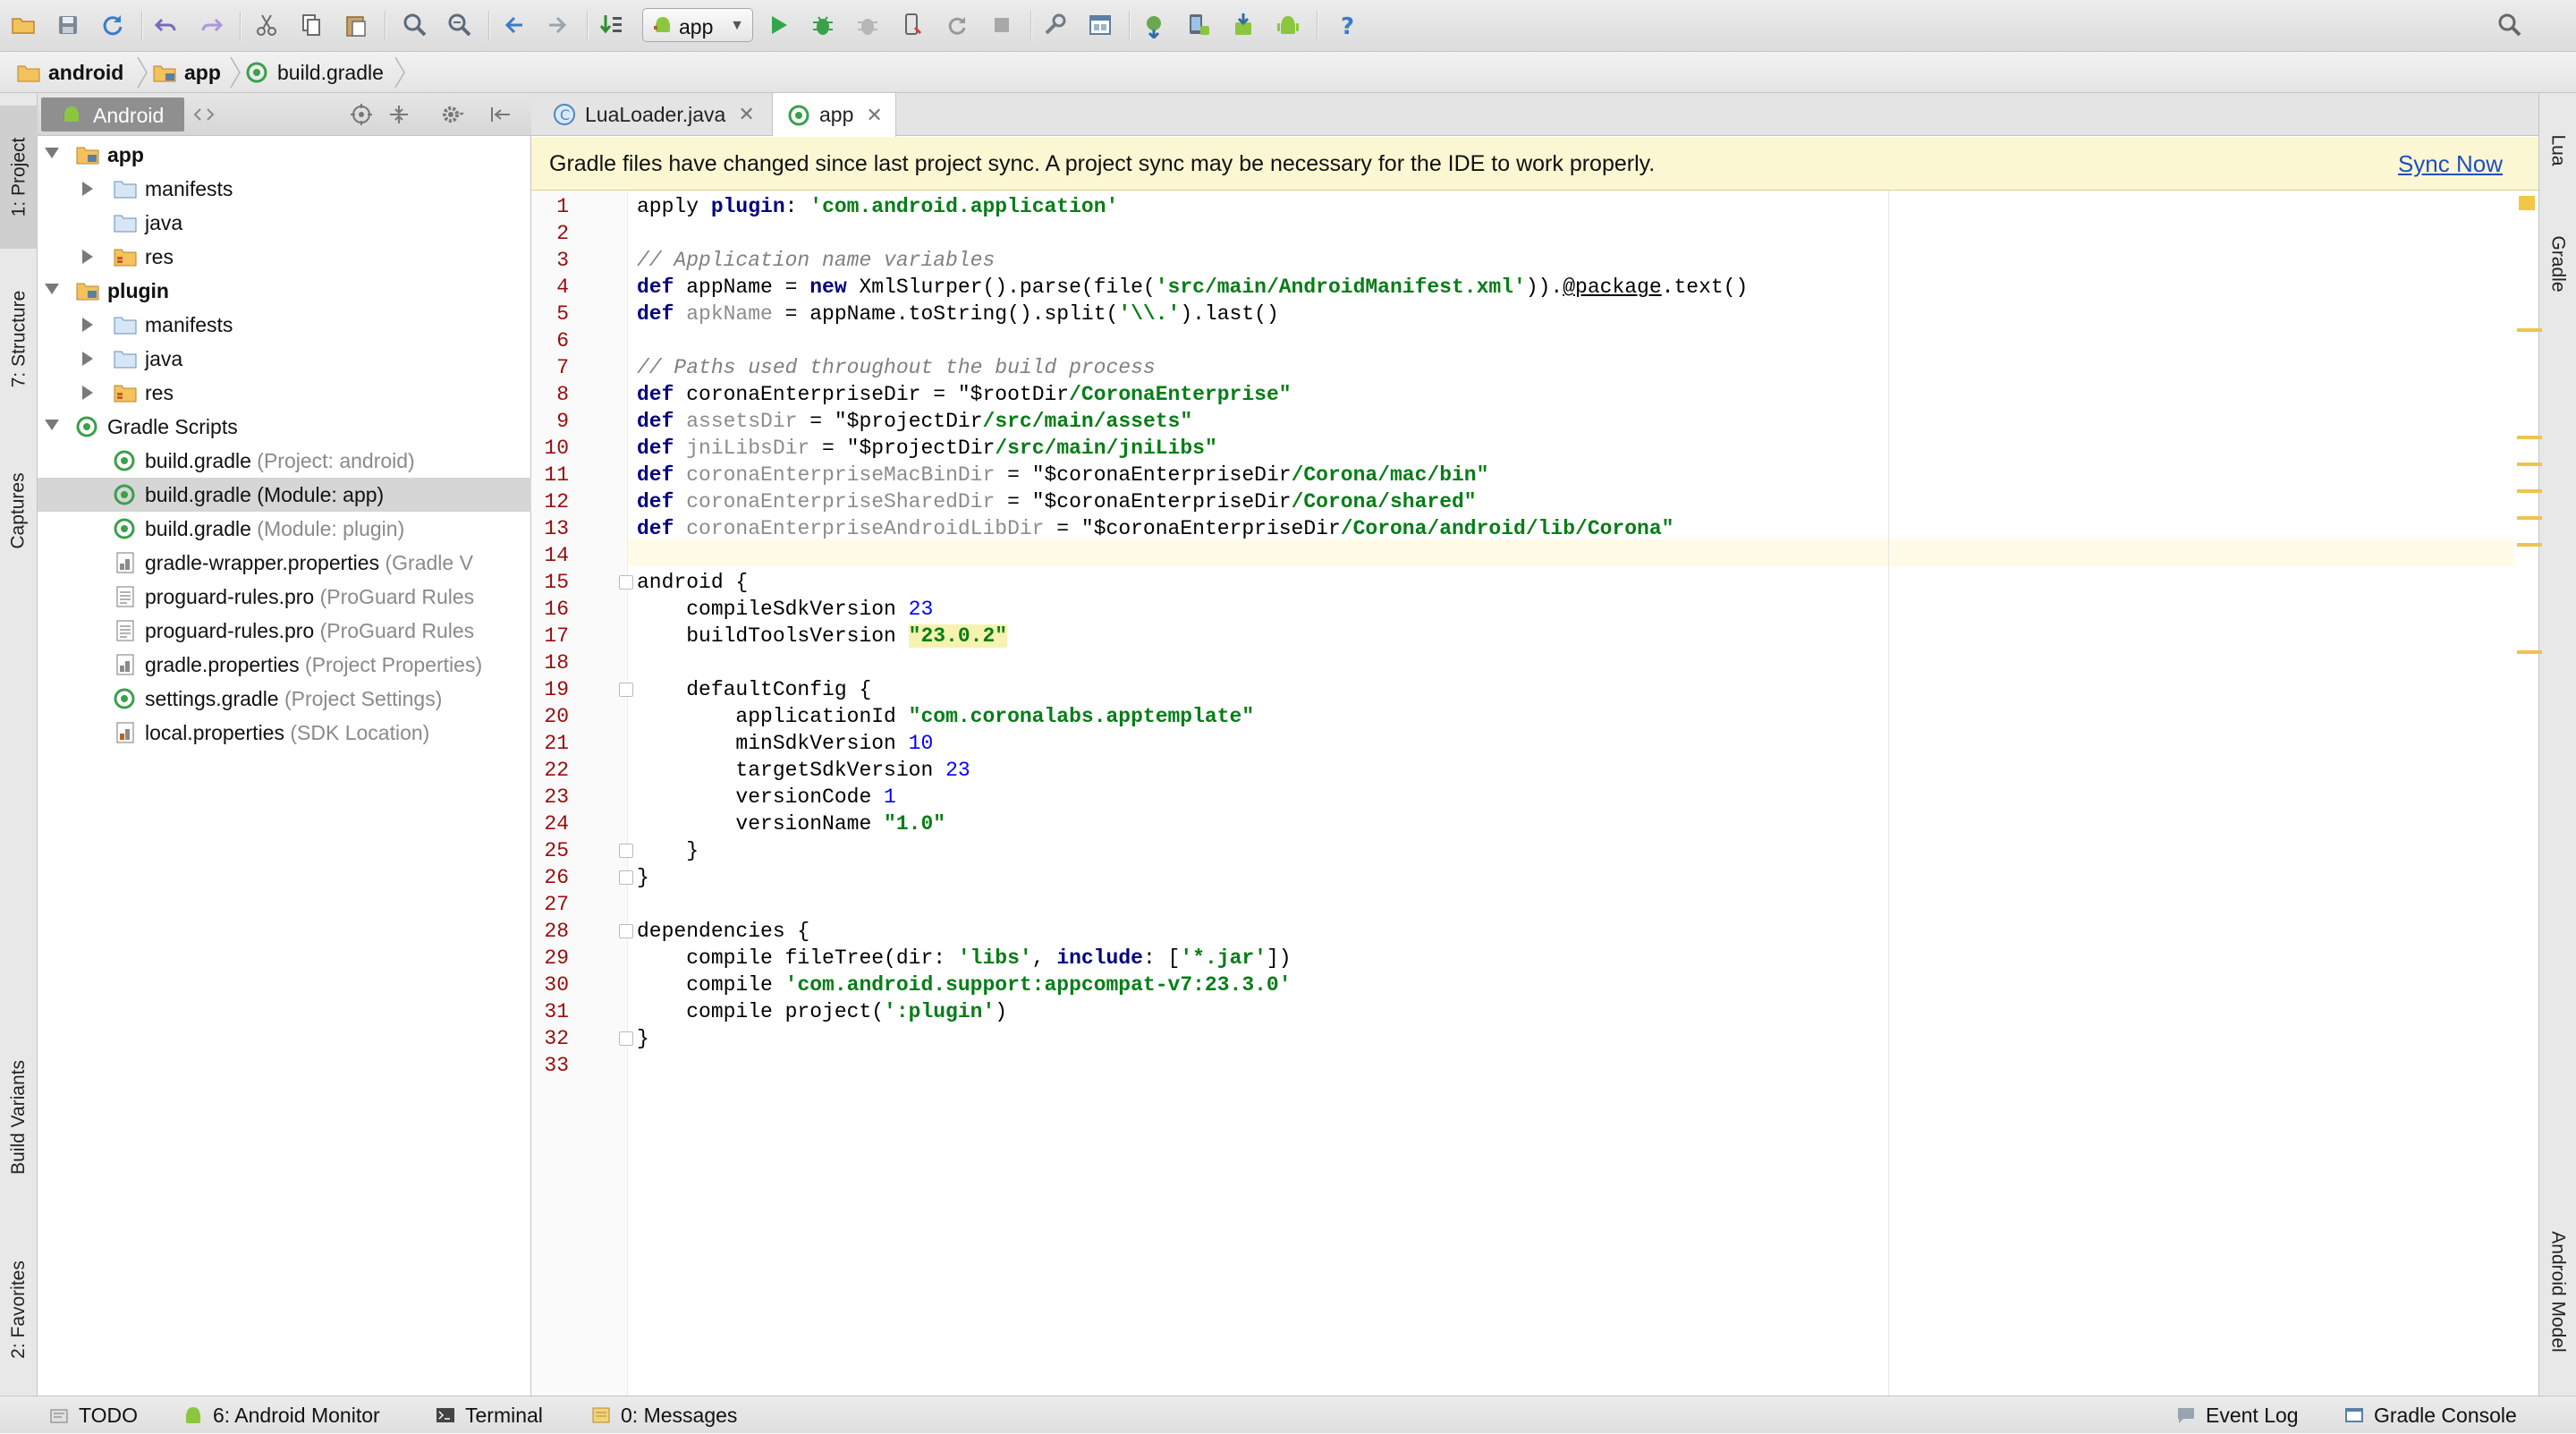  Describe the element at coordinates (1154, 25) in the screenshot. I see `sync-gradle-icon` at that location.